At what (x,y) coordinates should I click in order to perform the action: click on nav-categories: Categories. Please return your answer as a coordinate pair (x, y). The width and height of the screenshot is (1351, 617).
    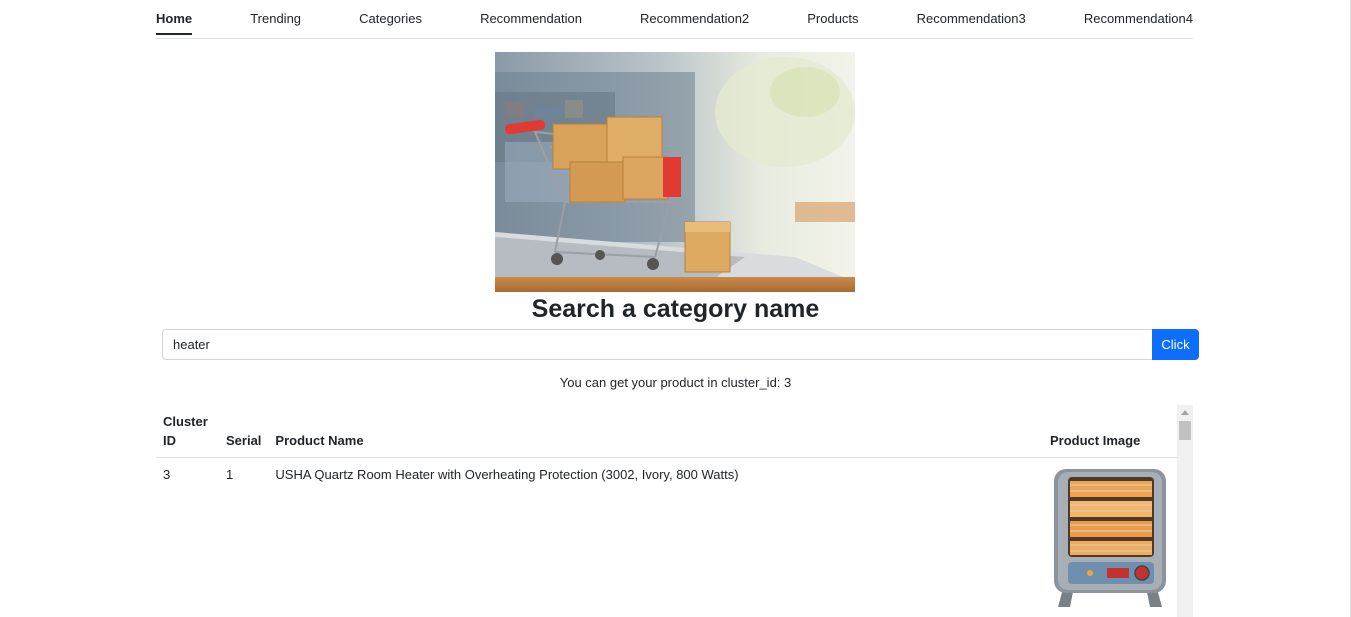
    Looking at the image, I should click on (390, 19).